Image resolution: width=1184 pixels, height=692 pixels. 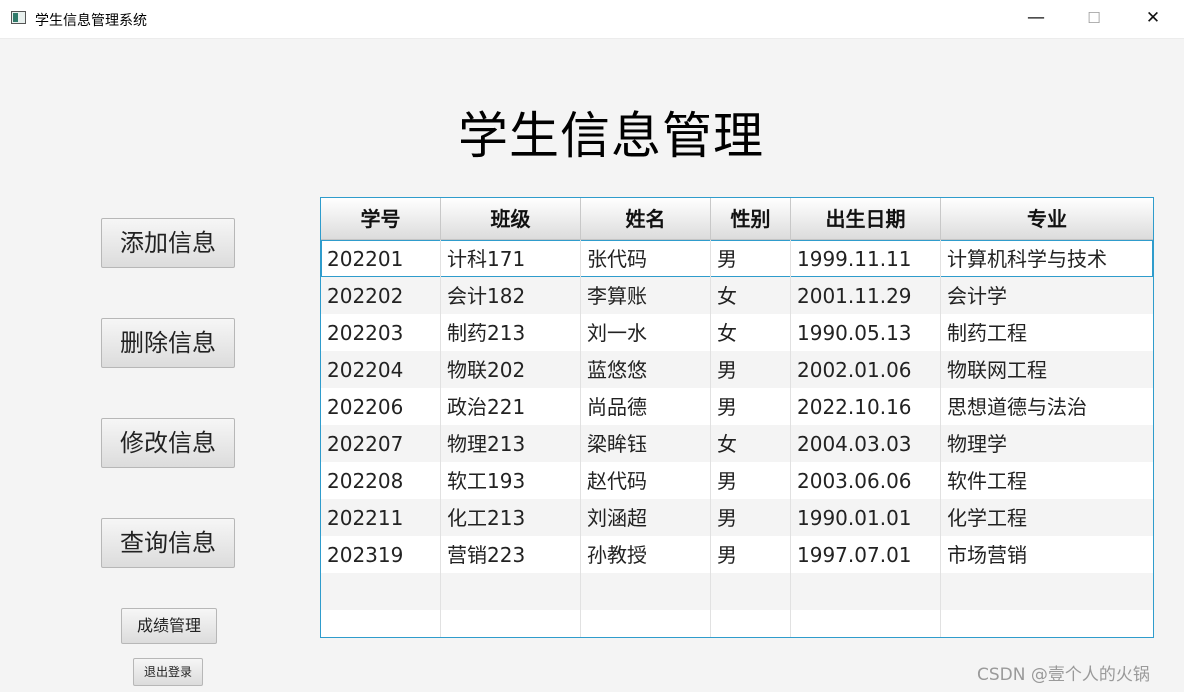 What do you see at coordinates (381, 332) in the screenshot?
I see `table-cell: 202203` at bounding box center [381, 332].